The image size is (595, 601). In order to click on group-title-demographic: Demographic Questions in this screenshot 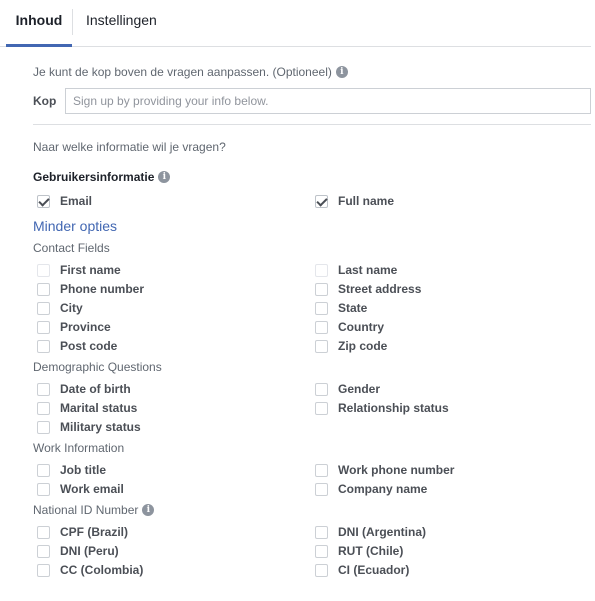, I will do `click(97, 367)`.